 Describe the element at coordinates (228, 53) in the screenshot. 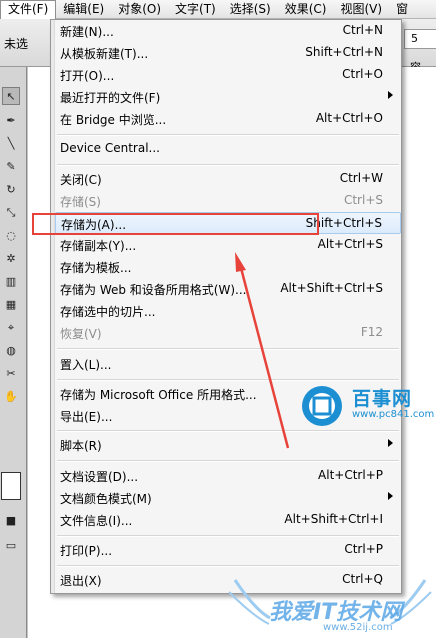

I see `menu-item-new-from-template: 从模板新建(T)... Shift+Ctrl+N` at that location.